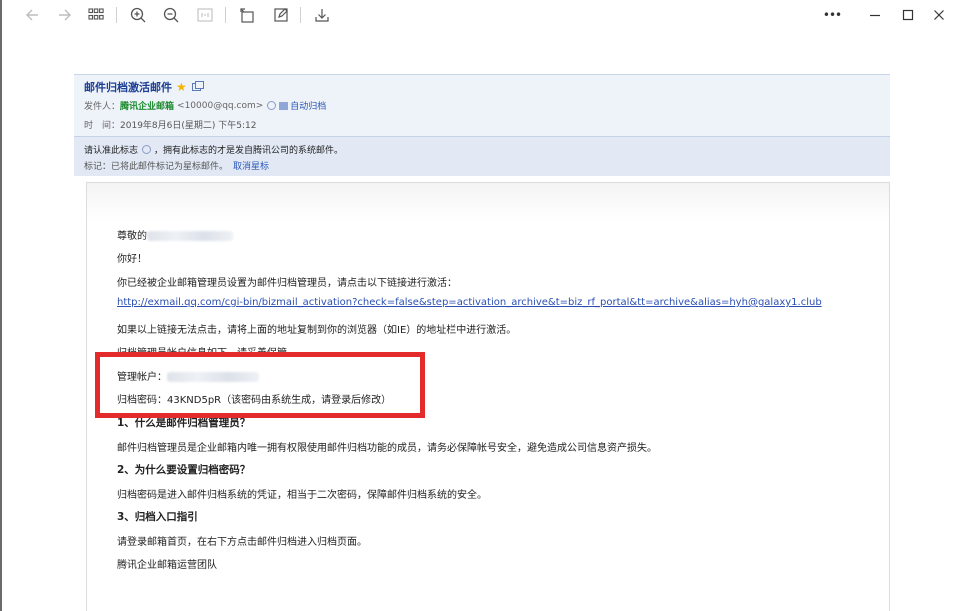 Image resolution: width=956 pixels, height=611 pixels. Describe the element at coordinates (220, 105) in the screenshot. I see `sender-email: <10000@qq.com>` at that location.